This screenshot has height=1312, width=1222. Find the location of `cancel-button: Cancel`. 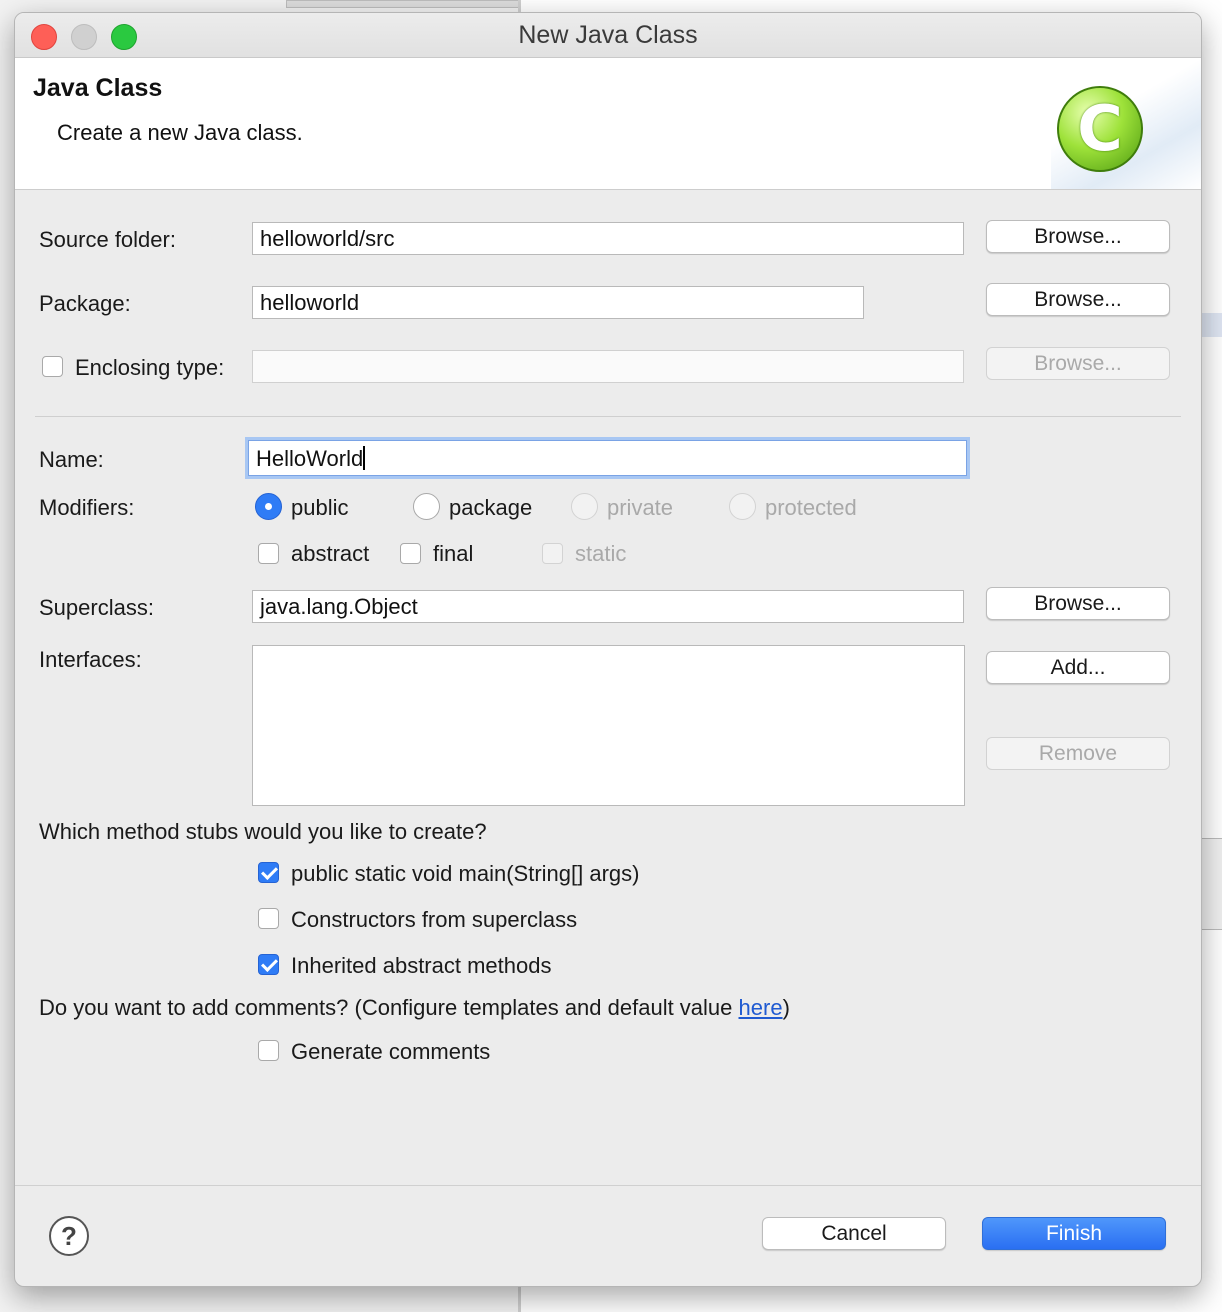

cancel-button: Cancel is located at coordinates (854, 1233).